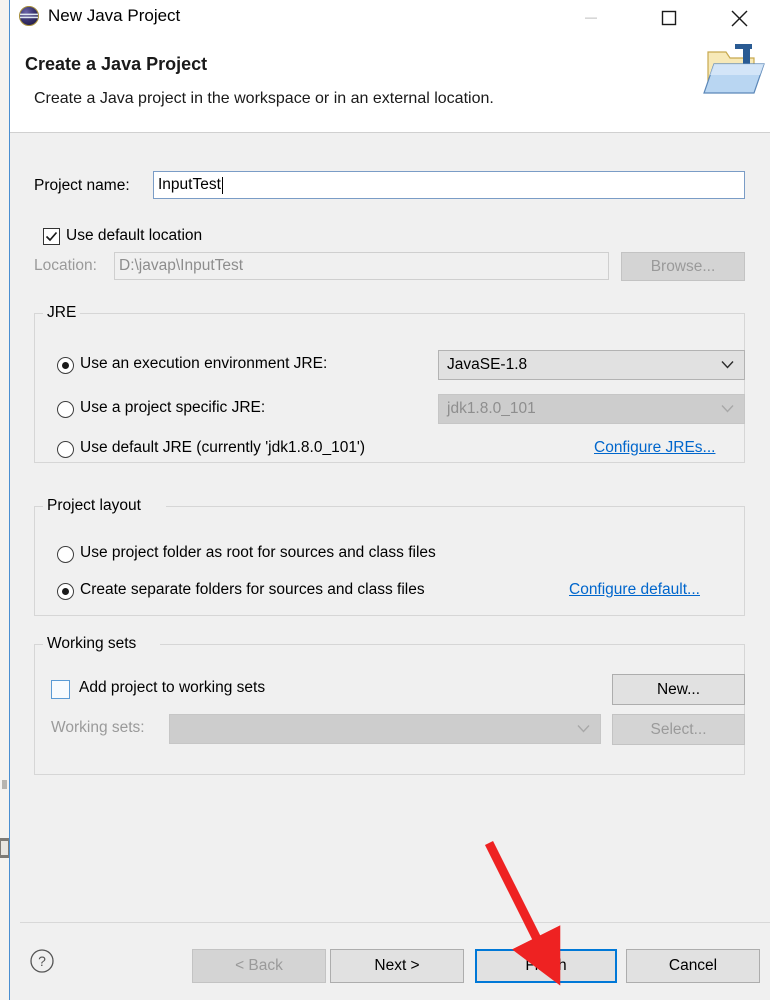 The image size is (770, 1000). What do you see at coordinates (390, 18) in the screenshot?
I see `dialog-titlebar: New Java Project` at bounding box center [390, 18].